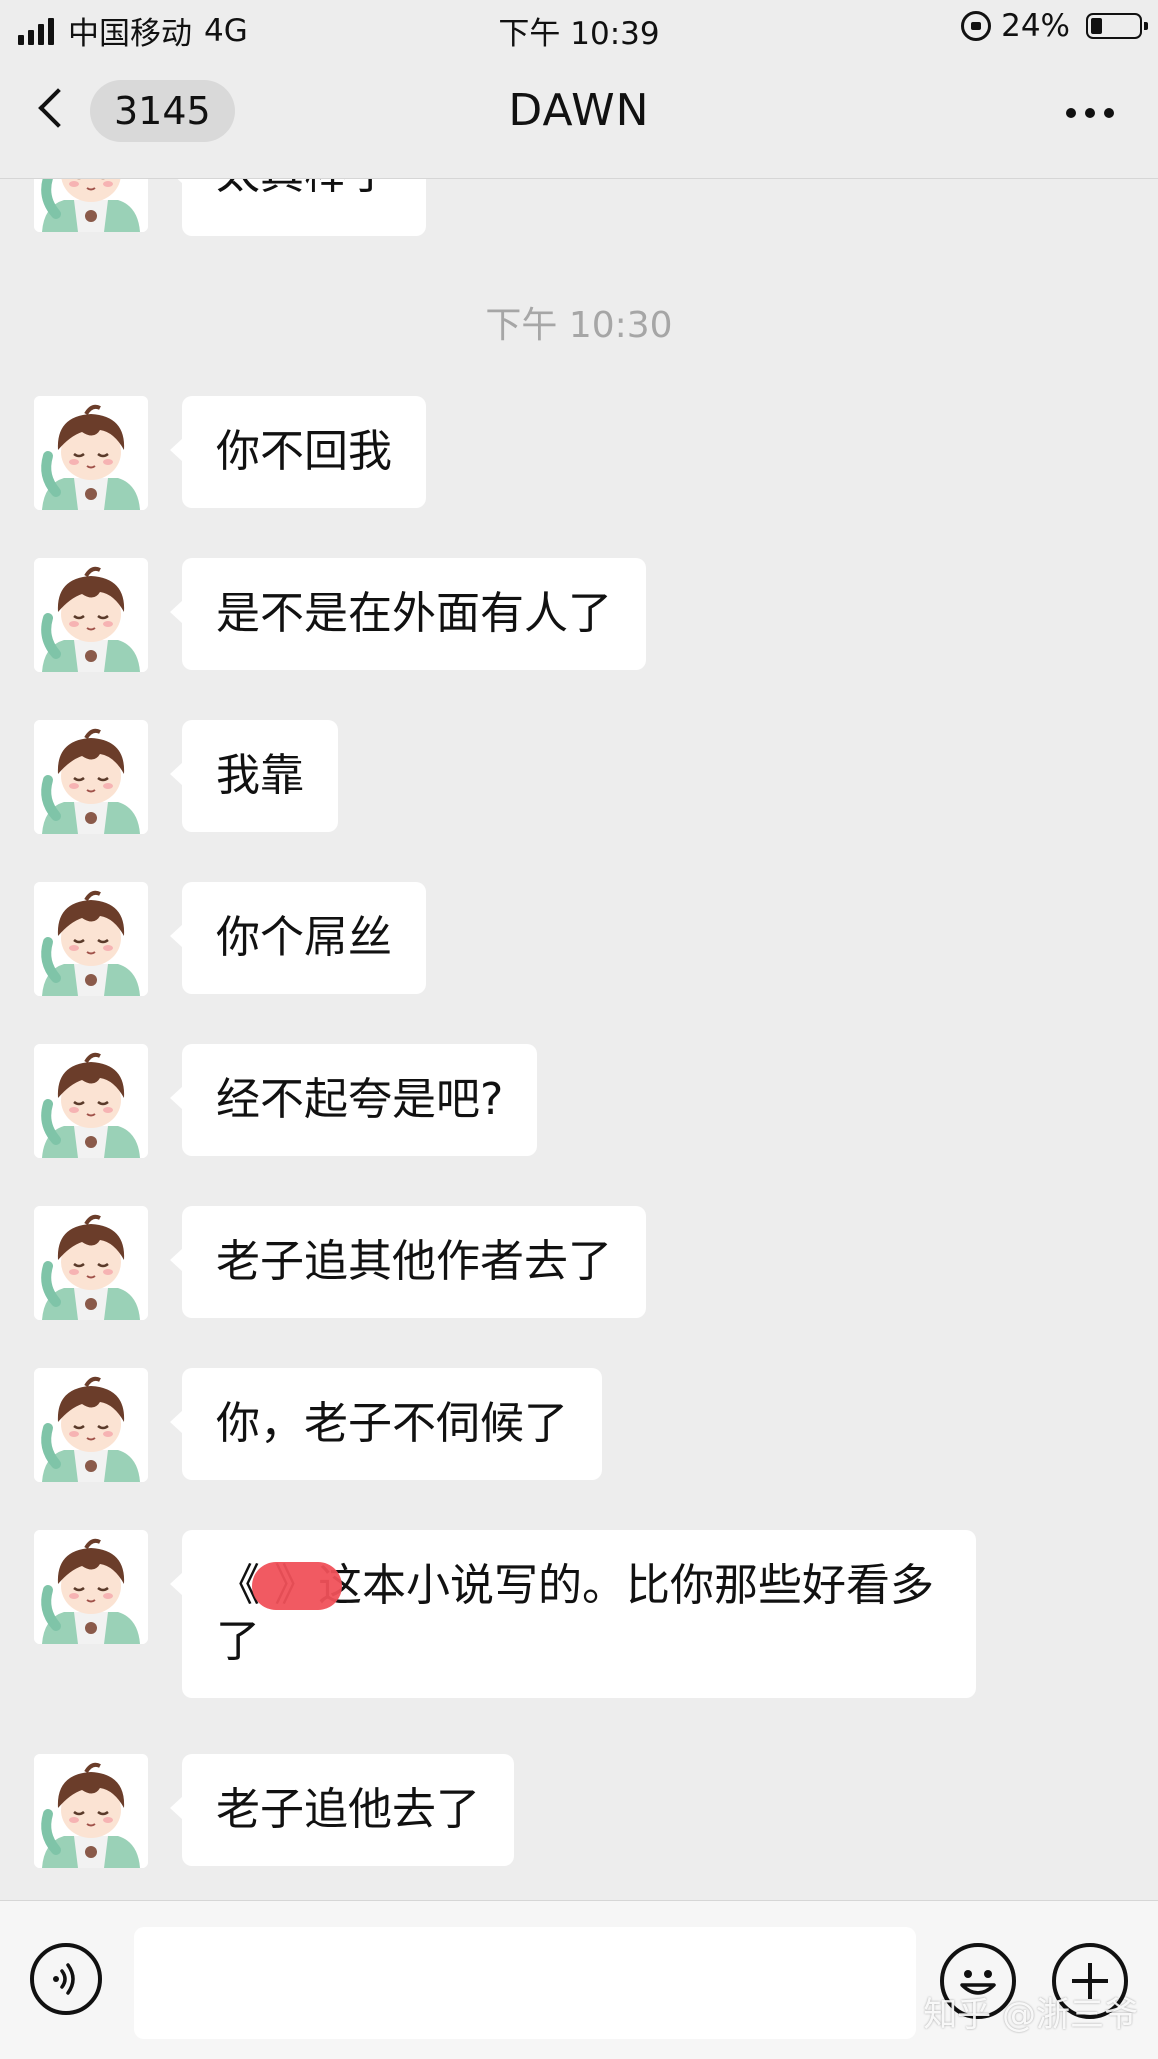  What do you see at coordinates (1035, 26) in the screenshot?
I see `battery-percent: 24%` at bounding box center [1035, 26].